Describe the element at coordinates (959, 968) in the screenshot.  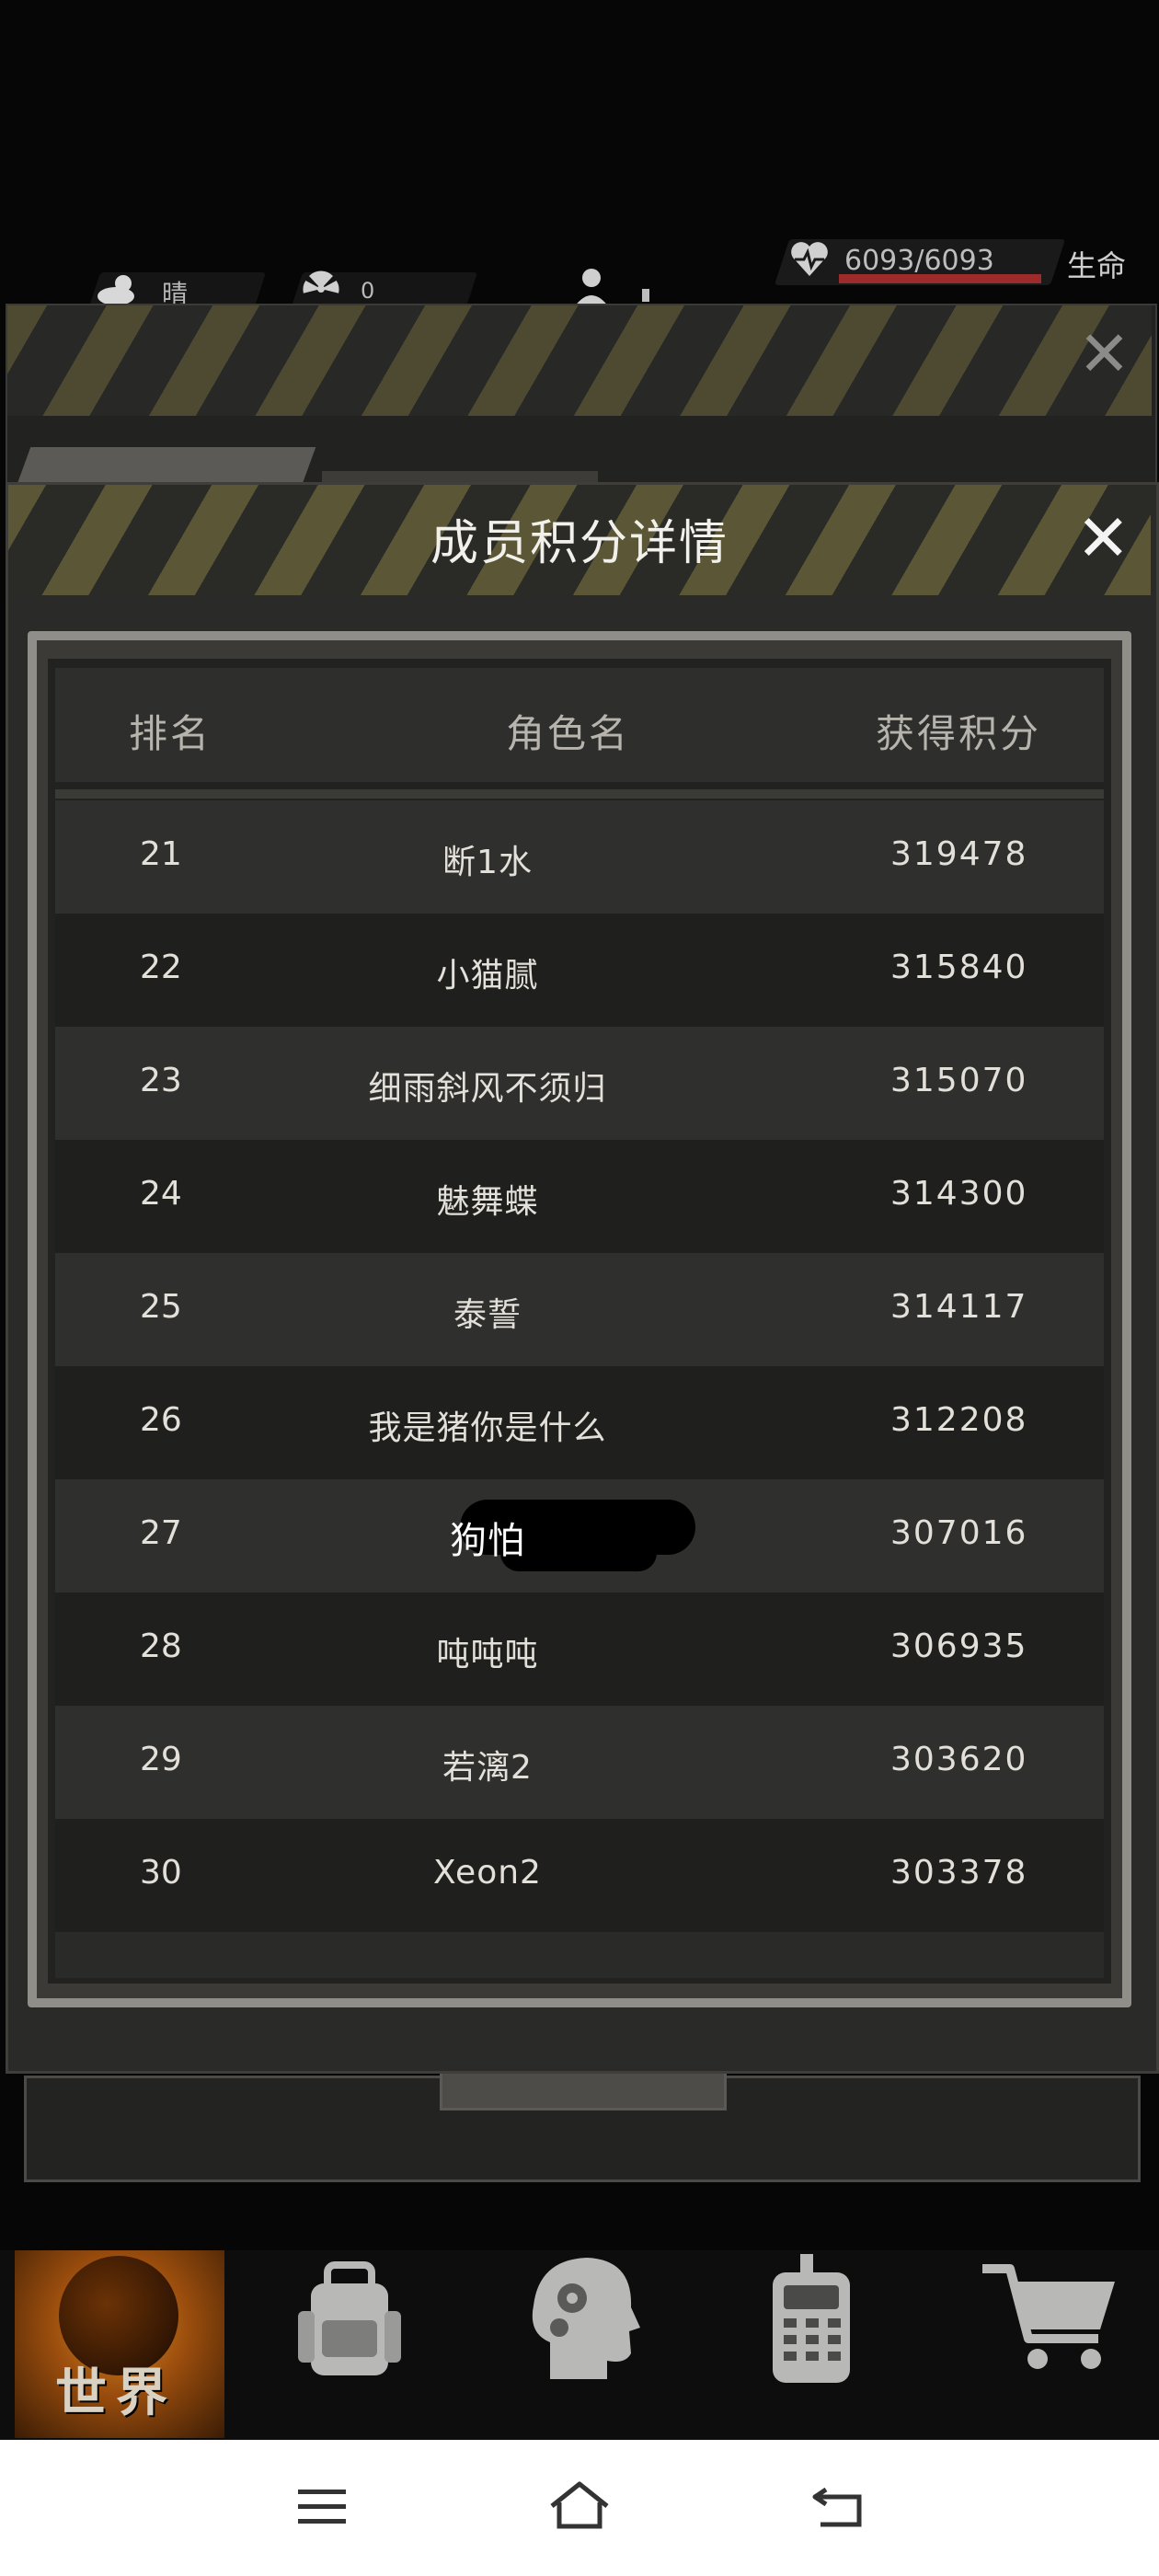
I see `row-score: 315840` at that location.